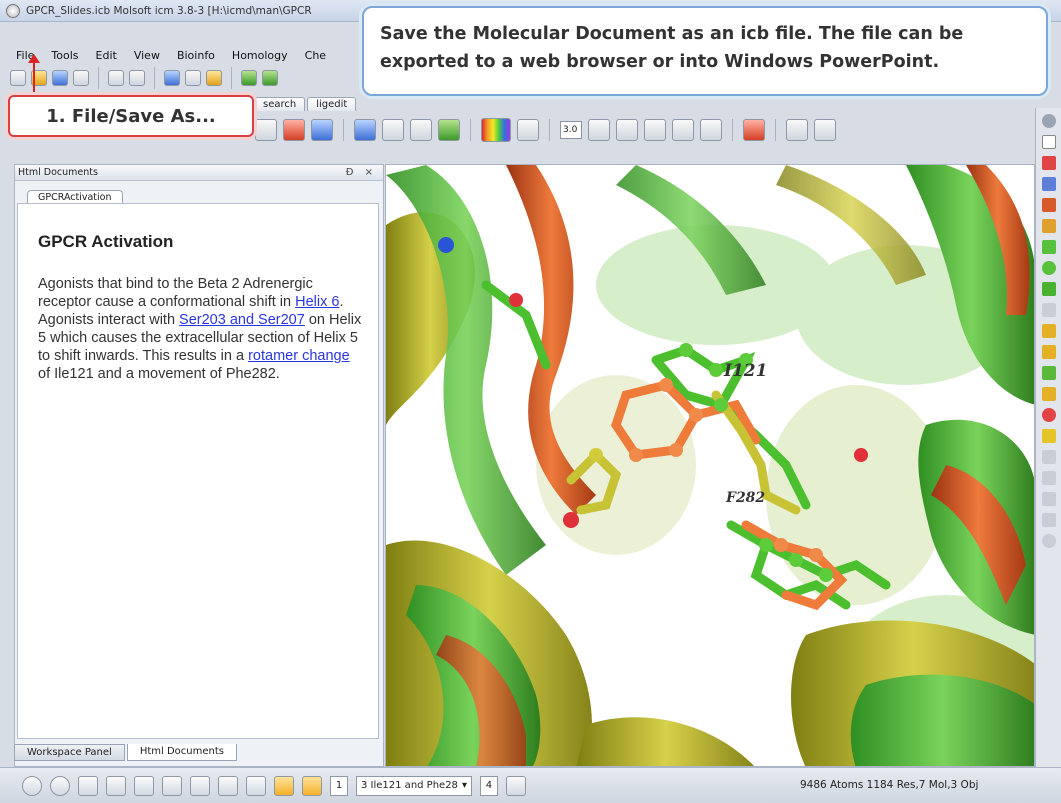 The image size is (1061, 803). What do you see at coordinates (449, 130) in the screenshot?
I see `cartoon-icon` at bounding box center [449, 130].